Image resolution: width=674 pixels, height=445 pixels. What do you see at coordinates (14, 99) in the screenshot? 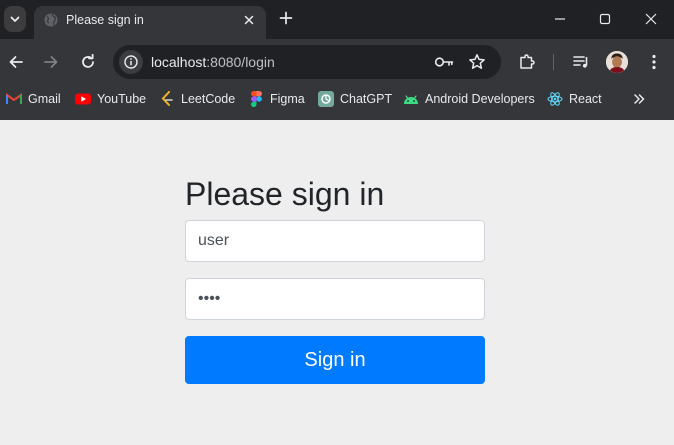
I see `gmail-icon` at bounding box center [14, 99].